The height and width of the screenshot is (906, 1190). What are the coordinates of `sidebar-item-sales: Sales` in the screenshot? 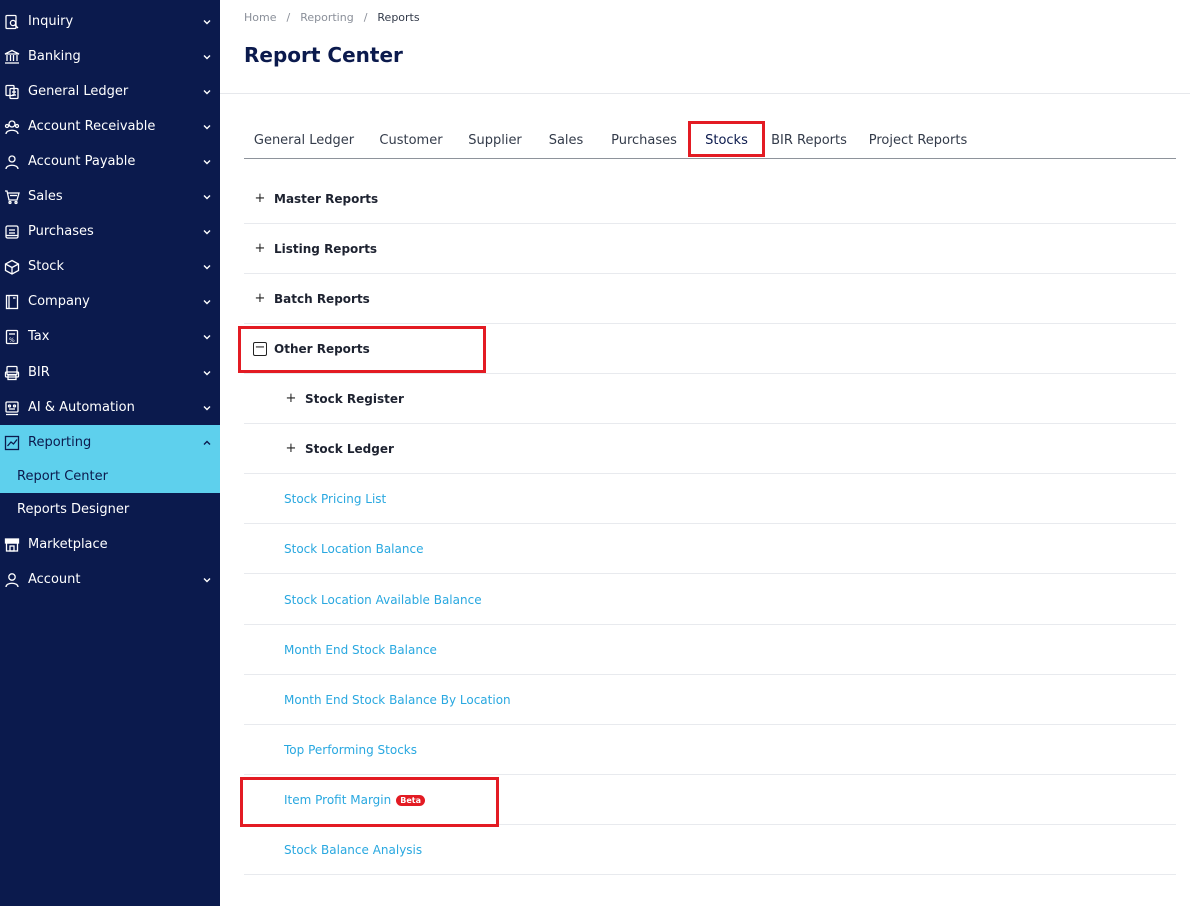 It's located at (110, 196).